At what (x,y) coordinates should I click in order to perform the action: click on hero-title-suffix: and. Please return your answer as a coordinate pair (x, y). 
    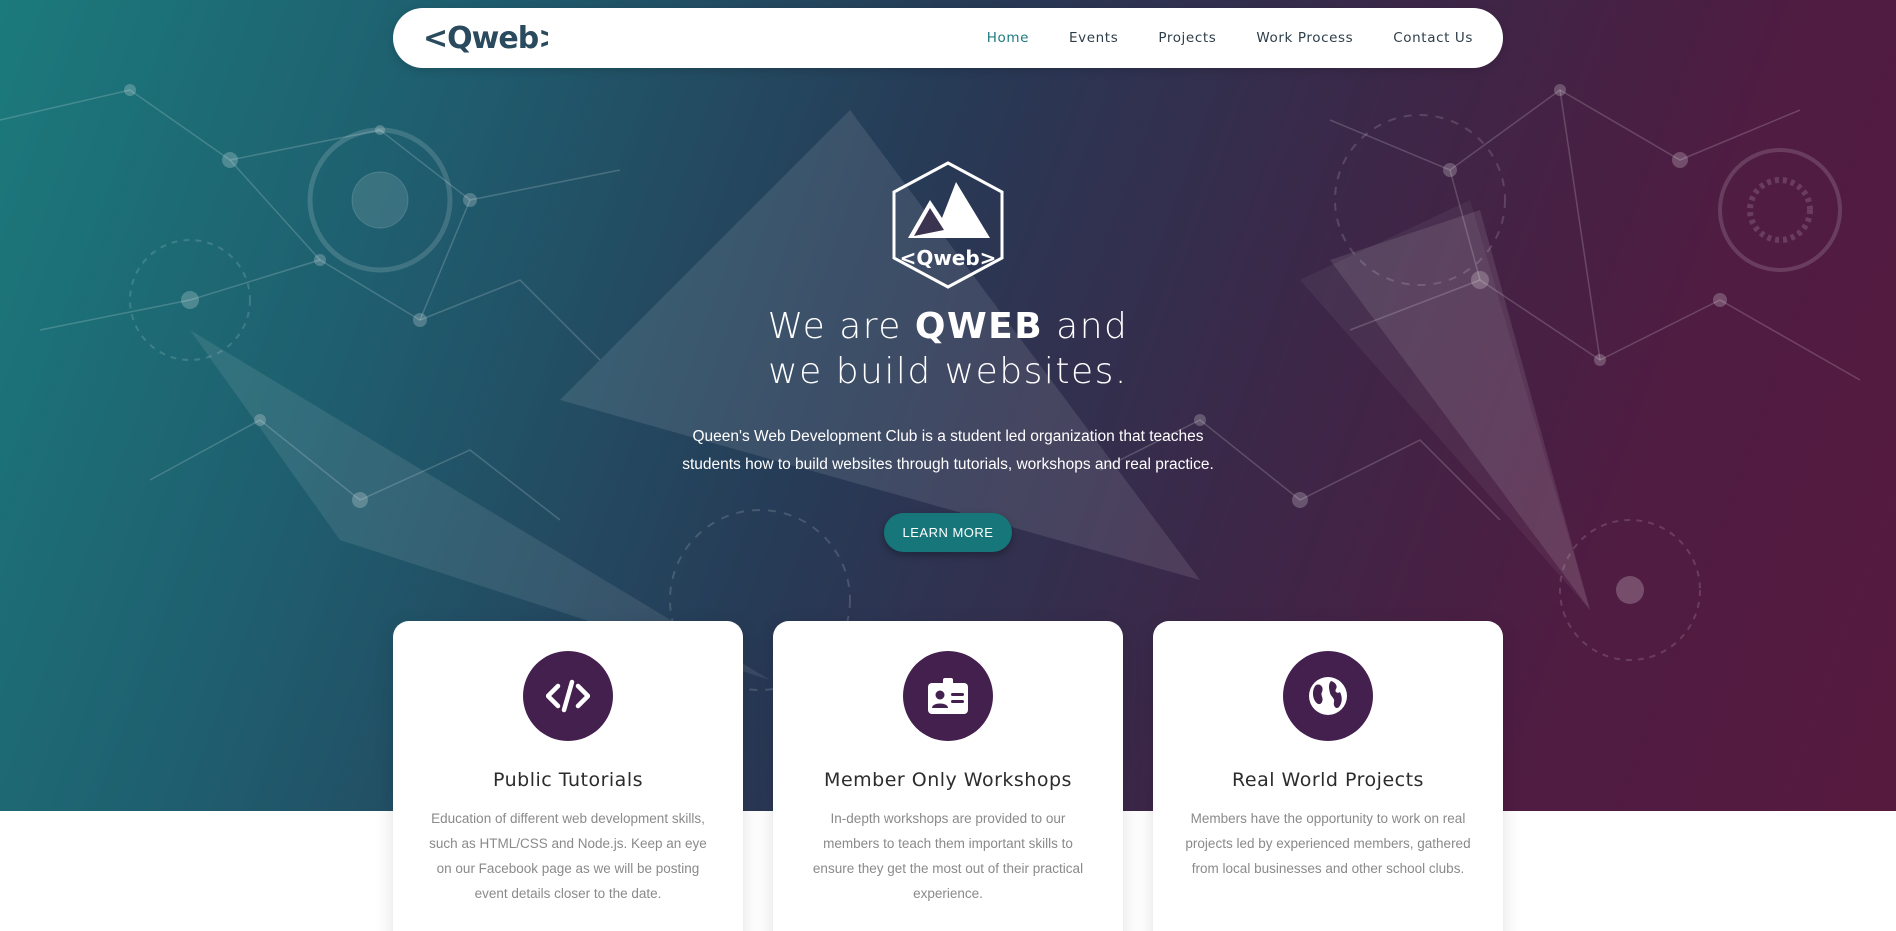
    Looking at the image, I should click on (1086, 326).